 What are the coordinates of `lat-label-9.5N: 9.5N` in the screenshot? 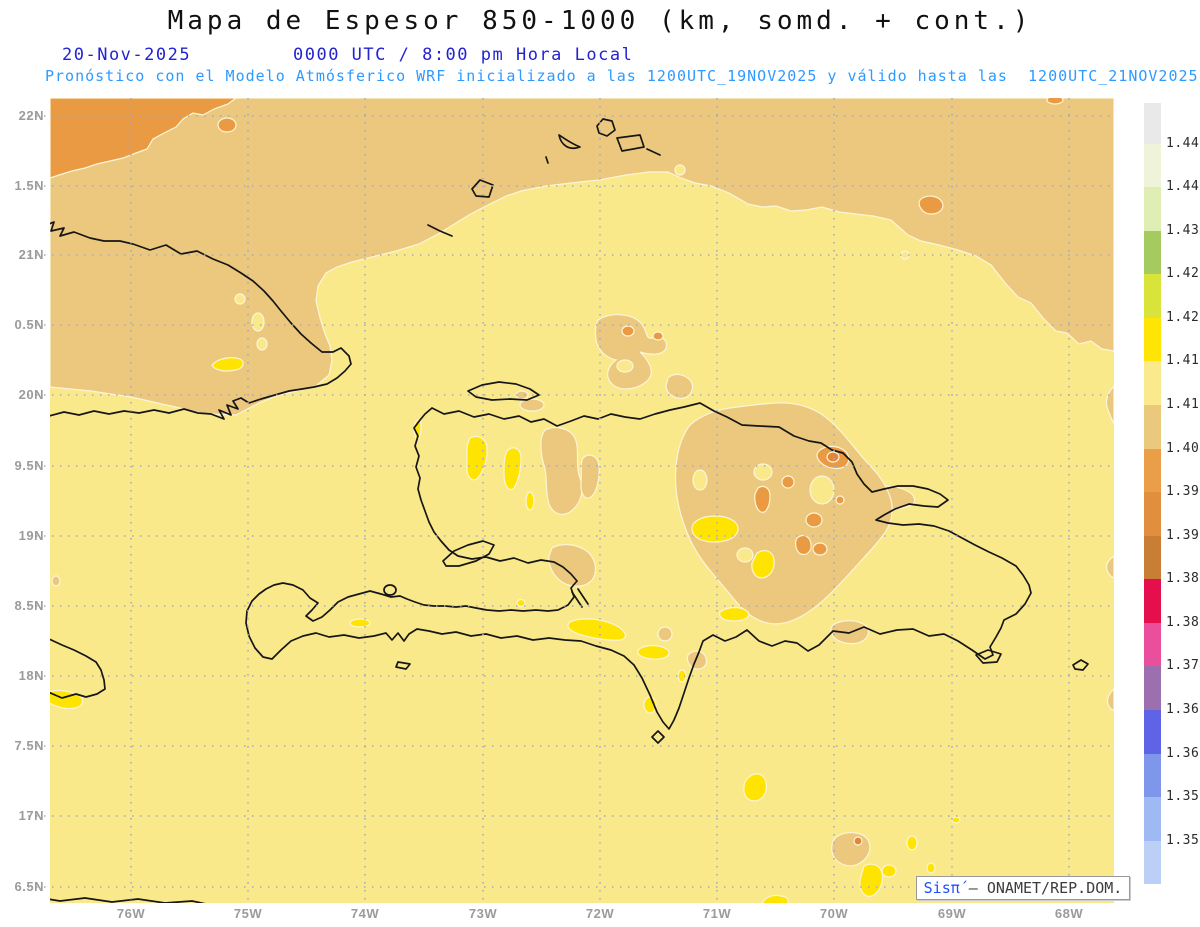 It's located at (29, 465).